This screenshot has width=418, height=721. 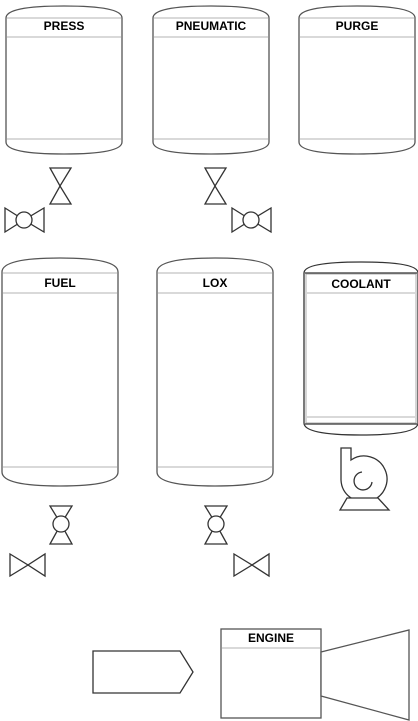 I want to click on lox-tank: LOX, so click(x=215, y=372).